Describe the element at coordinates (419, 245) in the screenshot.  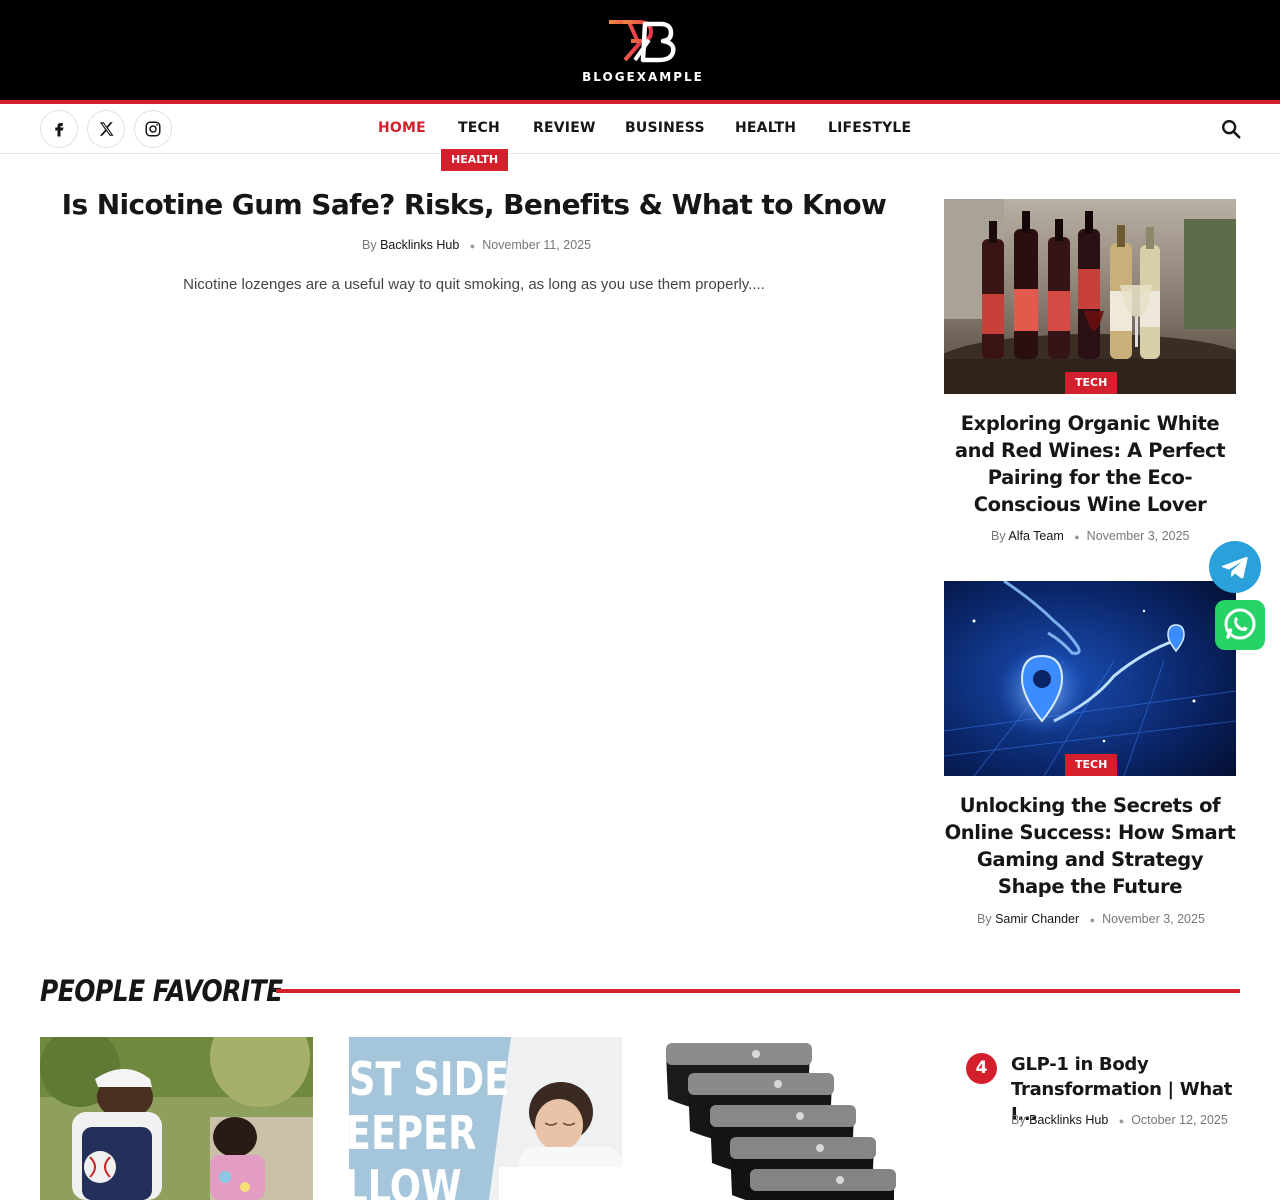
I see `post-author: Backlinks Hub` at that location.